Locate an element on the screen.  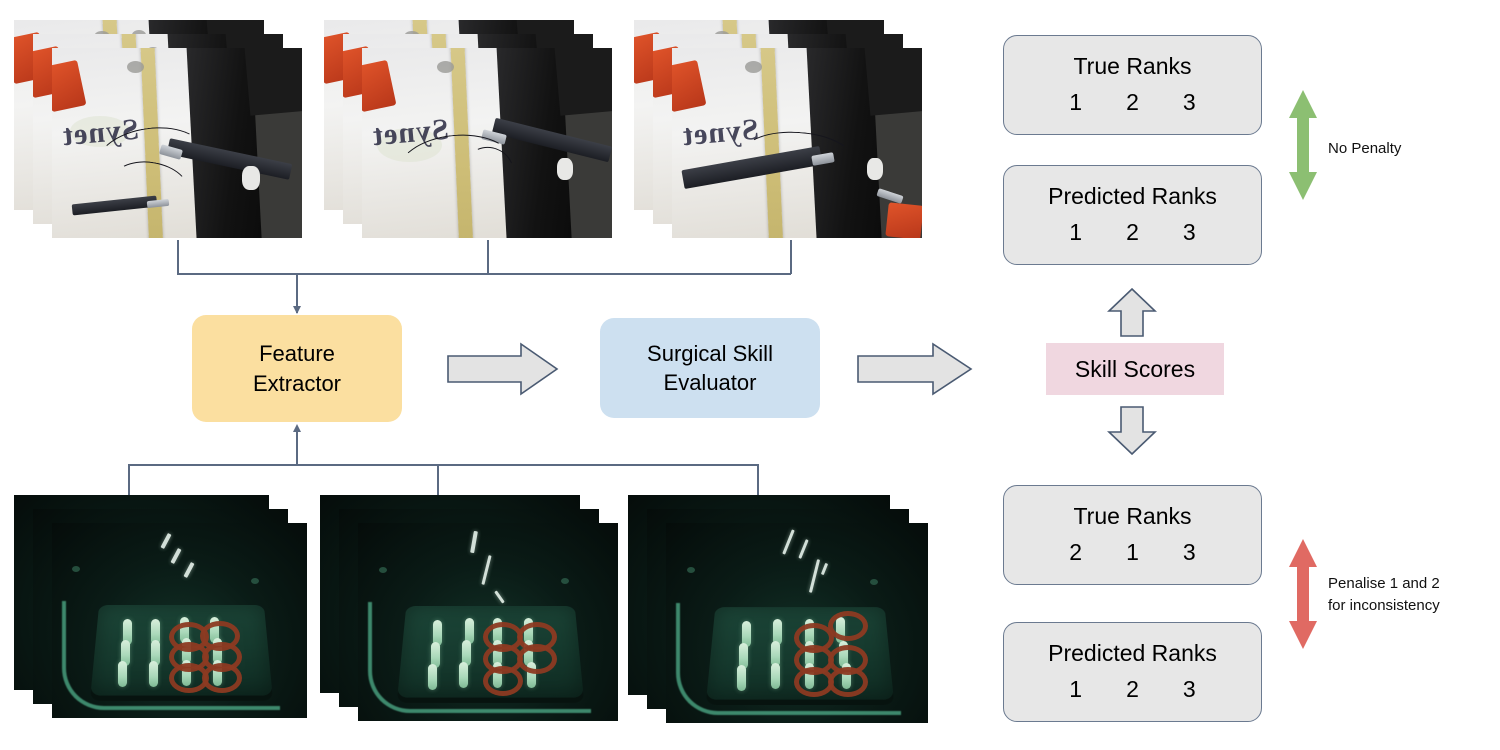
skill-scores-box: Skill Scores is located at coordinates (1135, 369).